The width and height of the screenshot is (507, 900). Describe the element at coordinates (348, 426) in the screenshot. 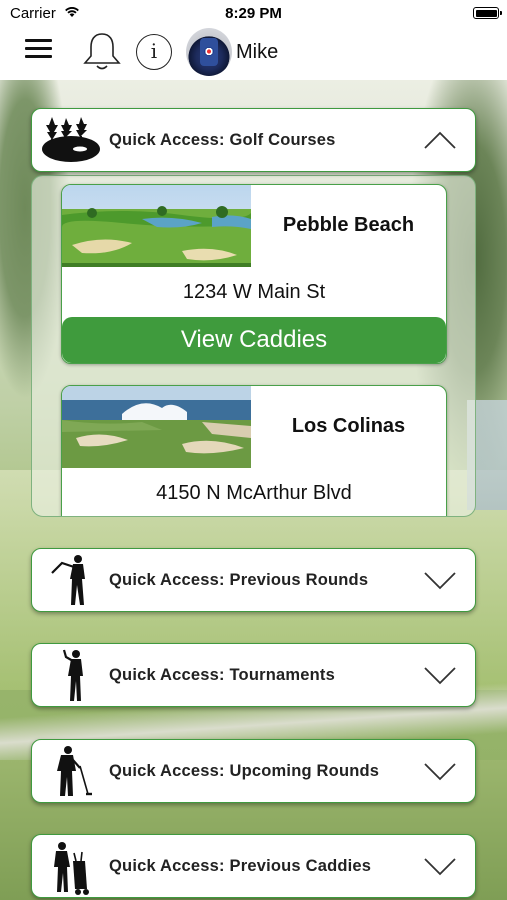

I see `course-name: Los Colinas` at that location.